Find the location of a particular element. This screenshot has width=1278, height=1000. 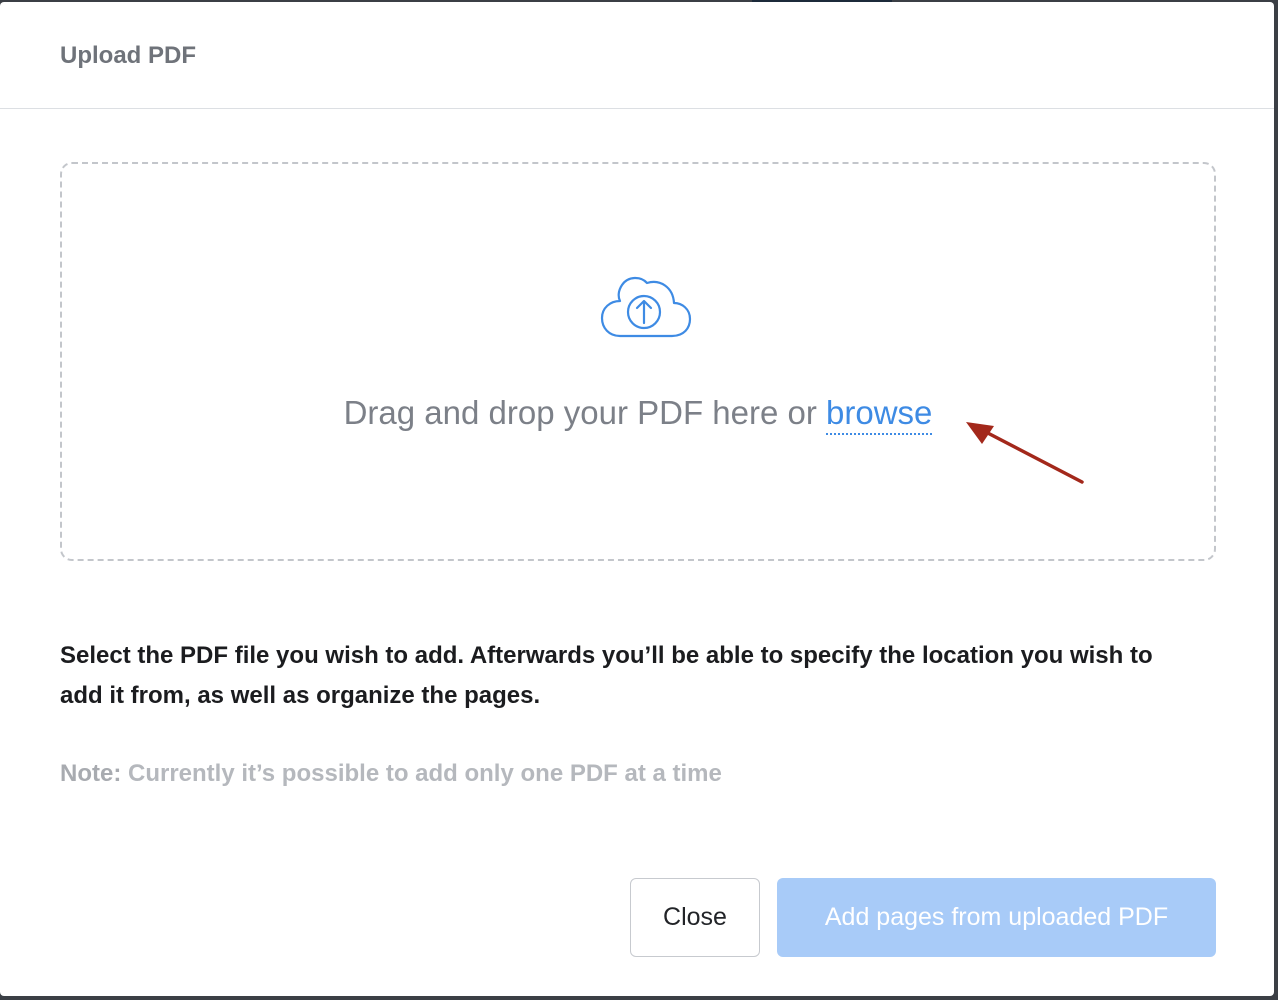

dialog-header: Upload PDF is located at coordinates (637, 55).